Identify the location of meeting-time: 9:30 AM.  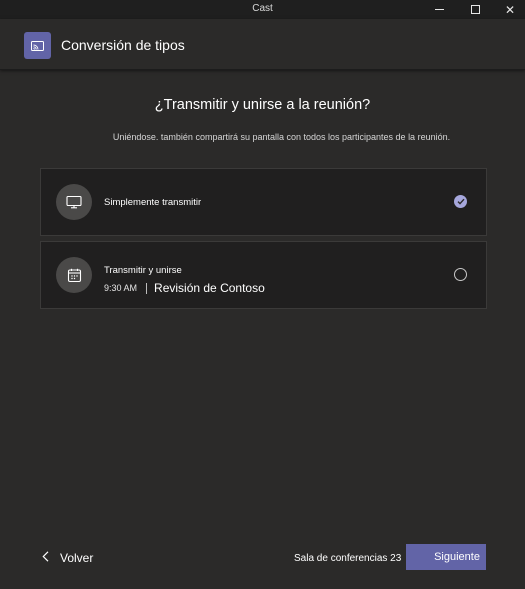
(121, 288).